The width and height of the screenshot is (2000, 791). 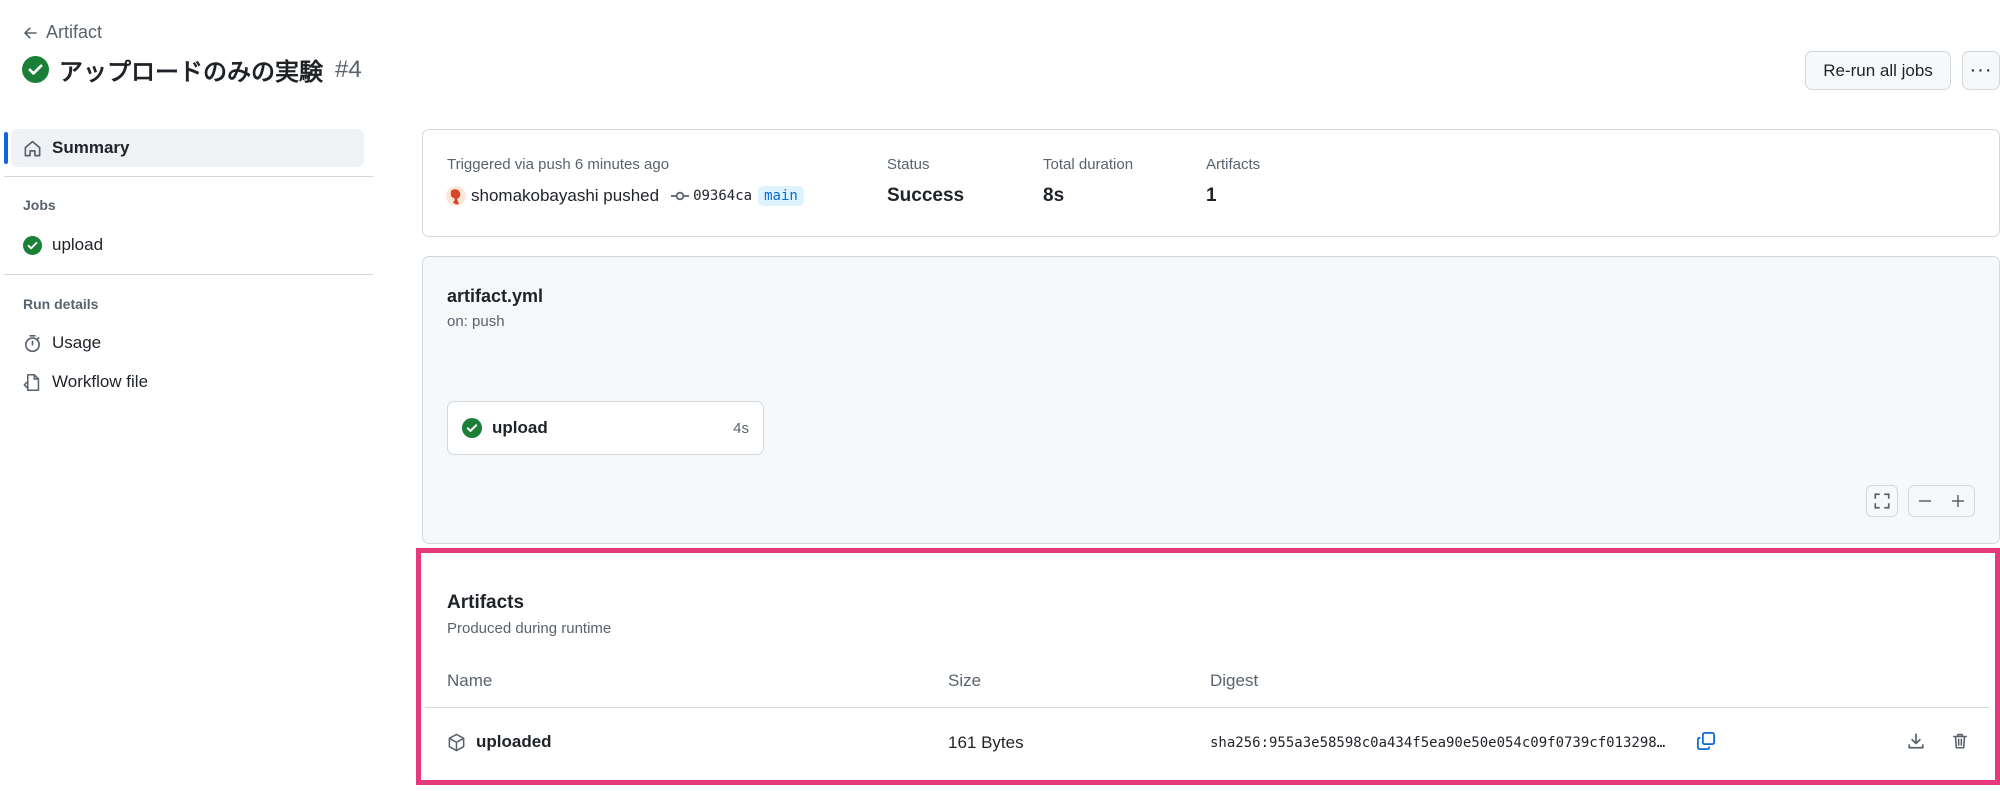 What do you see at coordinates (39, 205) in the screenshot?
I see `jobs-heading: Jobs` at bounding box center [39, 205].